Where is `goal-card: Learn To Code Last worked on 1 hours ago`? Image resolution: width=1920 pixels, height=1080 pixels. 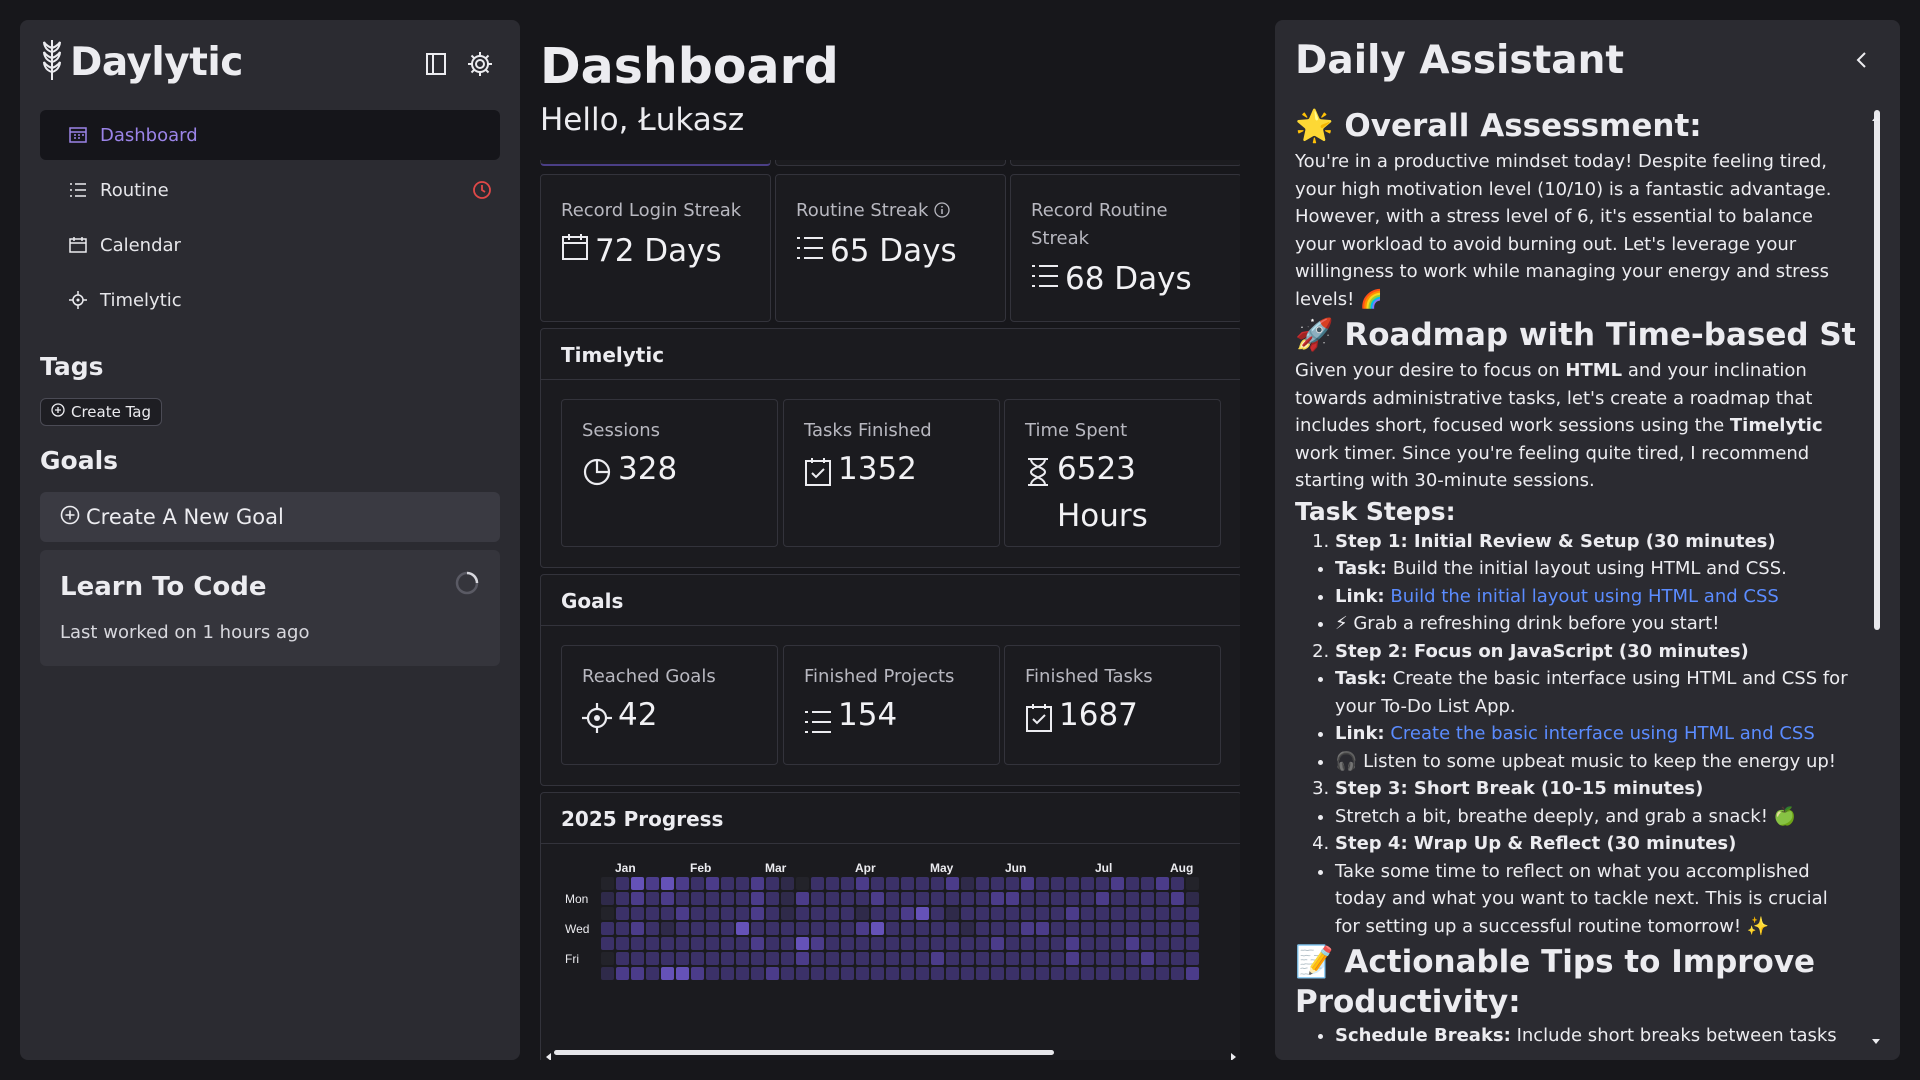 goal-card: Learn To Code Last worked on 1 hours ago is located at coordinates (270, 608).